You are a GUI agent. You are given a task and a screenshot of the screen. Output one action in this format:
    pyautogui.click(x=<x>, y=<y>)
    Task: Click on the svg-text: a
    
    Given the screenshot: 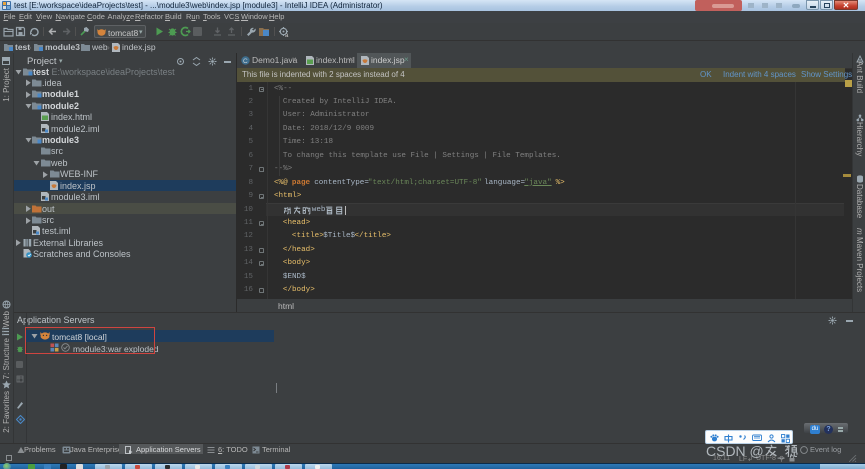 What is the action you would take?
    pyautogui.click(x=287, y=35)
    